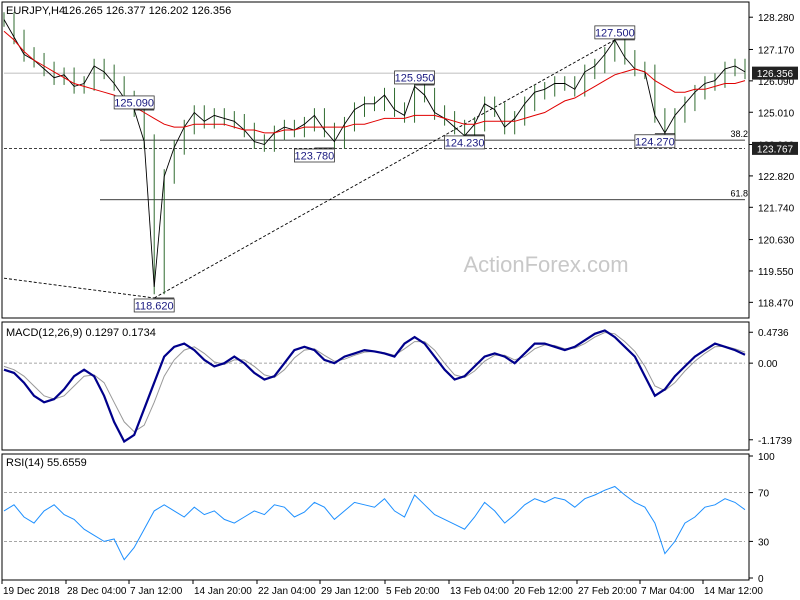 The height and width of the screenshot is (600, 800). Describe the element at coordinates (415, 78) in the screenshot. I see `level-label-125.950: 125.950` at that location.